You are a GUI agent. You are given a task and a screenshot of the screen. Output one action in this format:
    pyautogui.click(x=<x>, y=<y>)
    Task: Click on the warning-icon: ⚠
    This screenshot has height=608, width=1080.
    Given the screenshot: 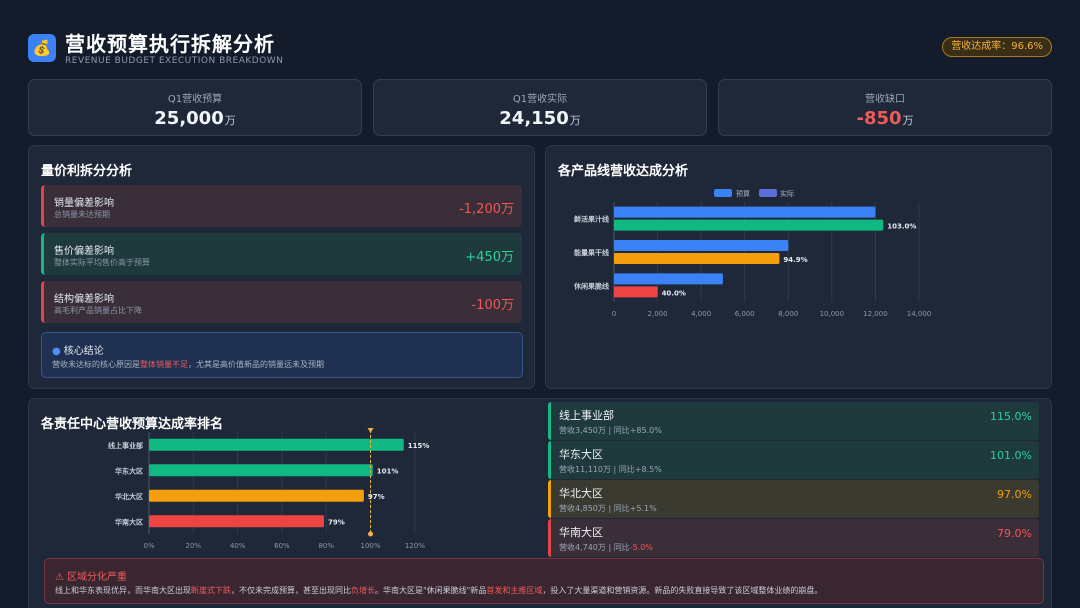 What is the action you would take?
    pyautogui.click(x=59, y=577)
    